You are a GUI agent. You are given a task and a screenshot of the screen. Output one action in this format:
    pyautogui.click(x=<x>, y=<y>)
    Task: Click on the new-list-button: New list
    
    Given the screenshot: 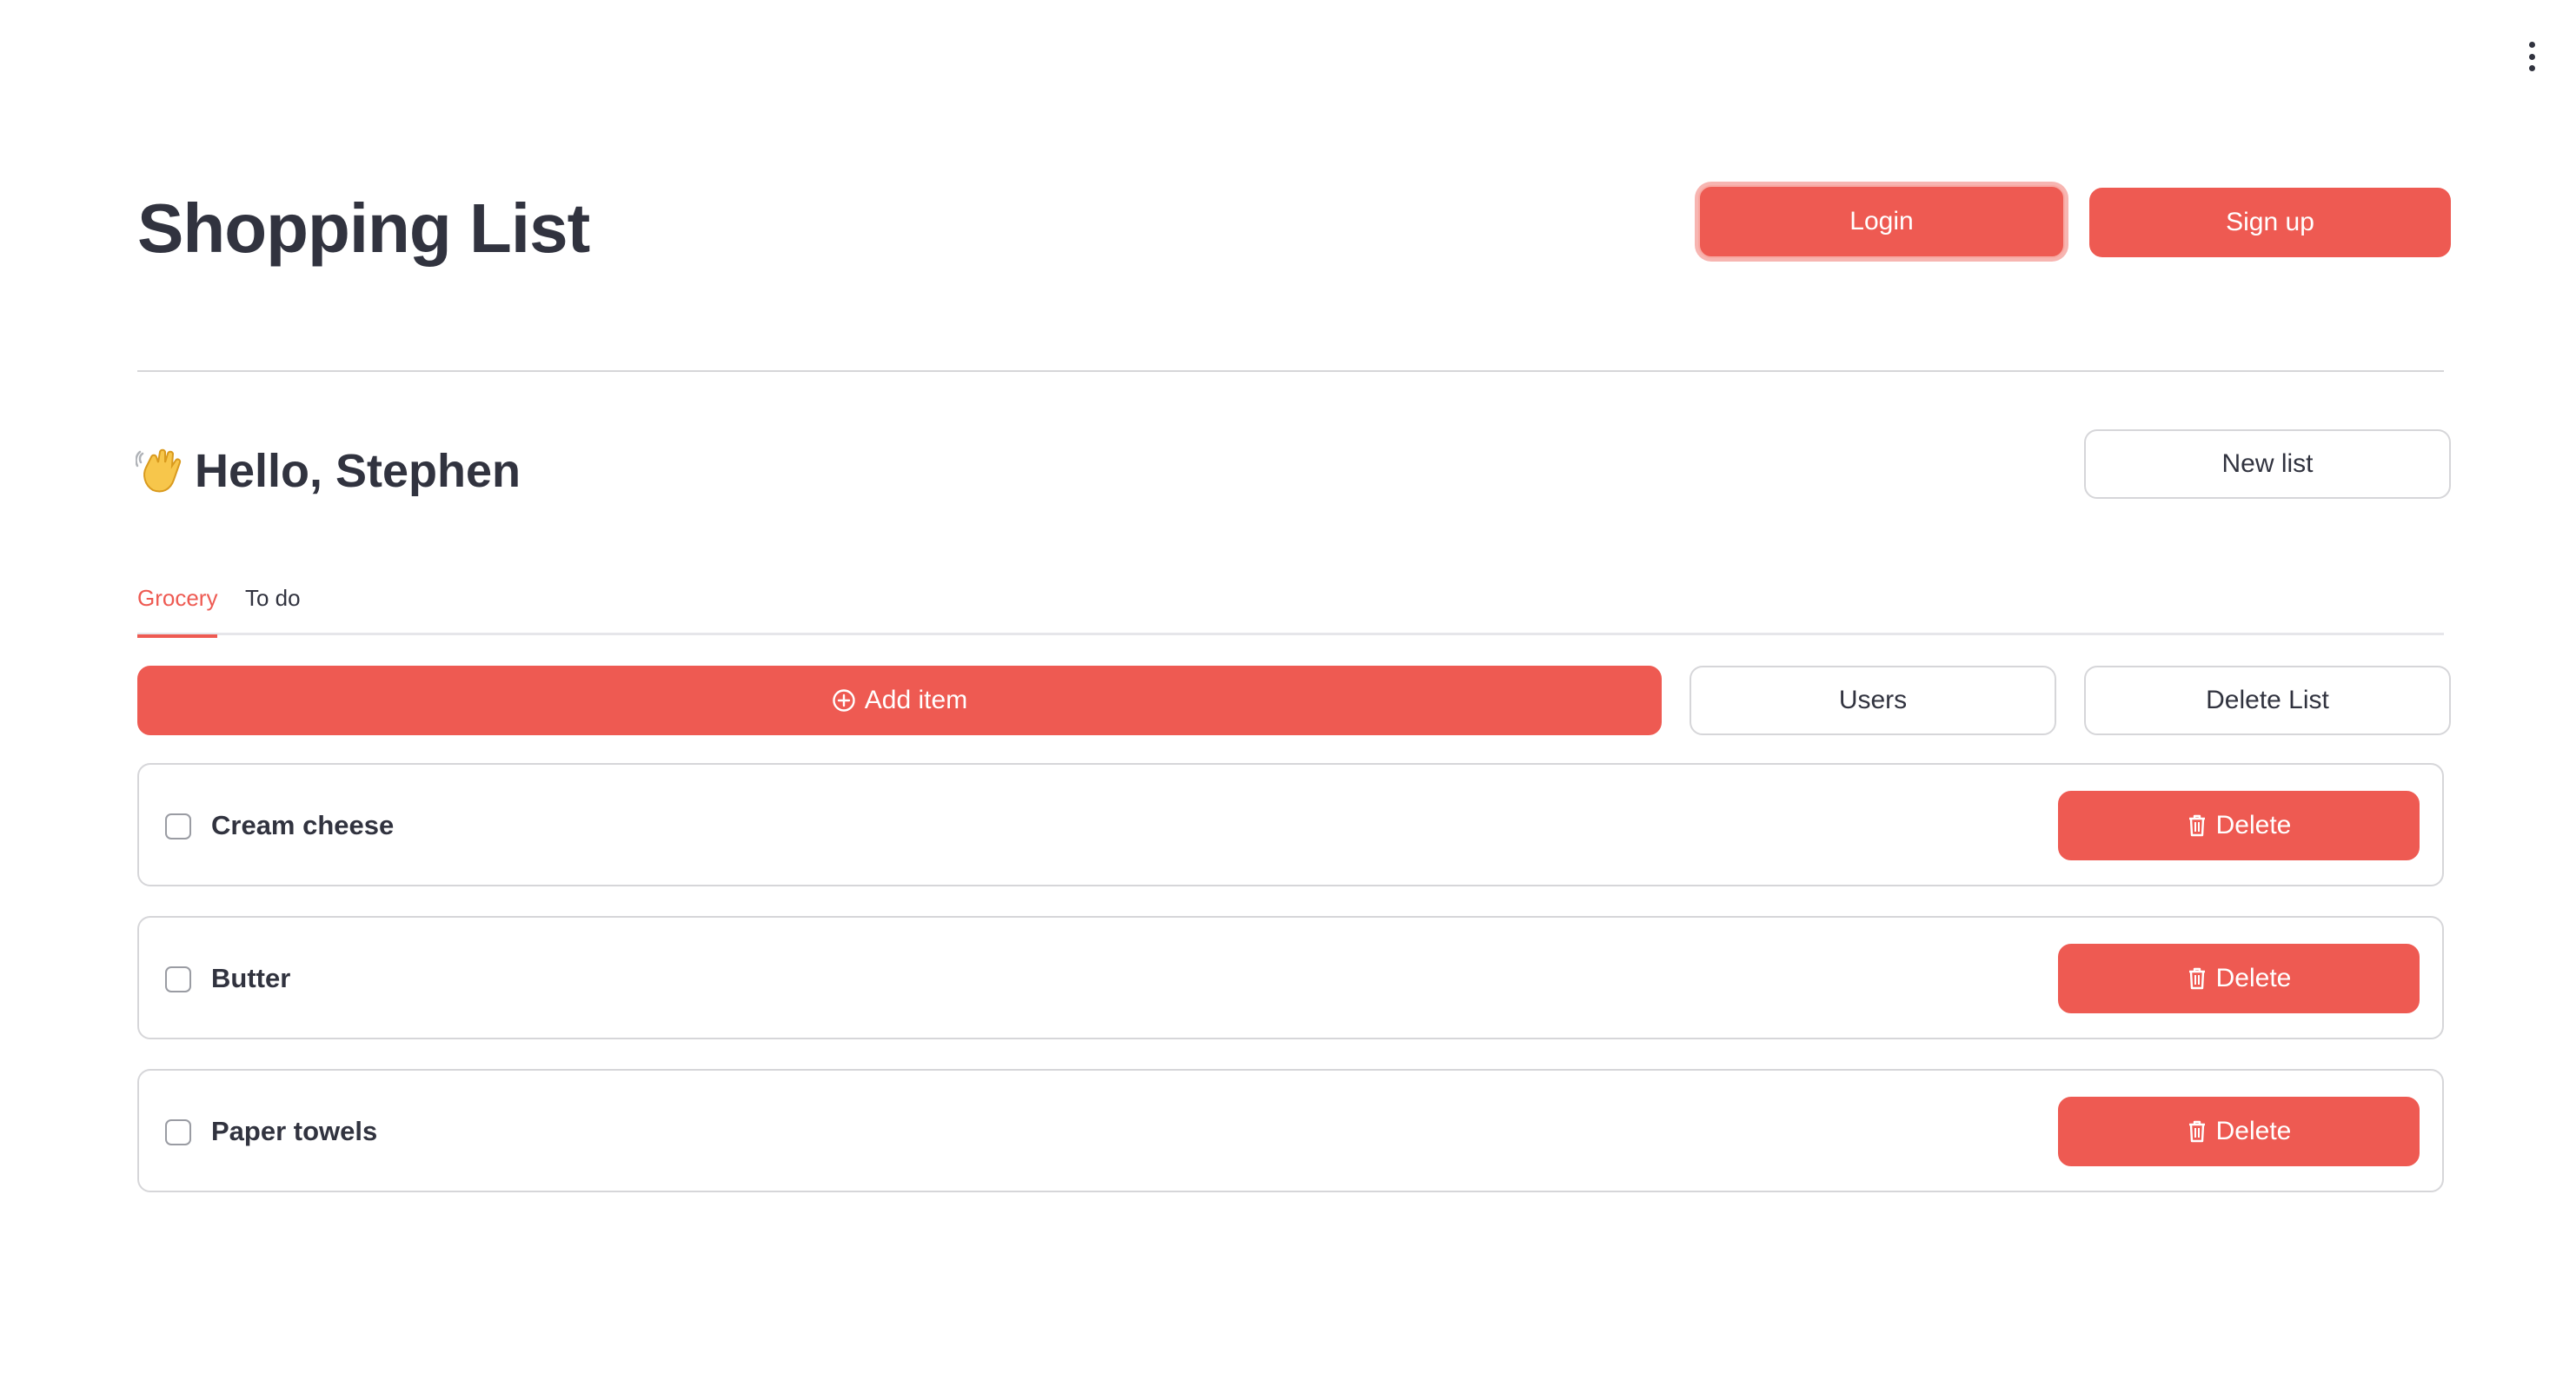 What is the action you would take?
    pyautogui.click(x=2267, y=464)
    